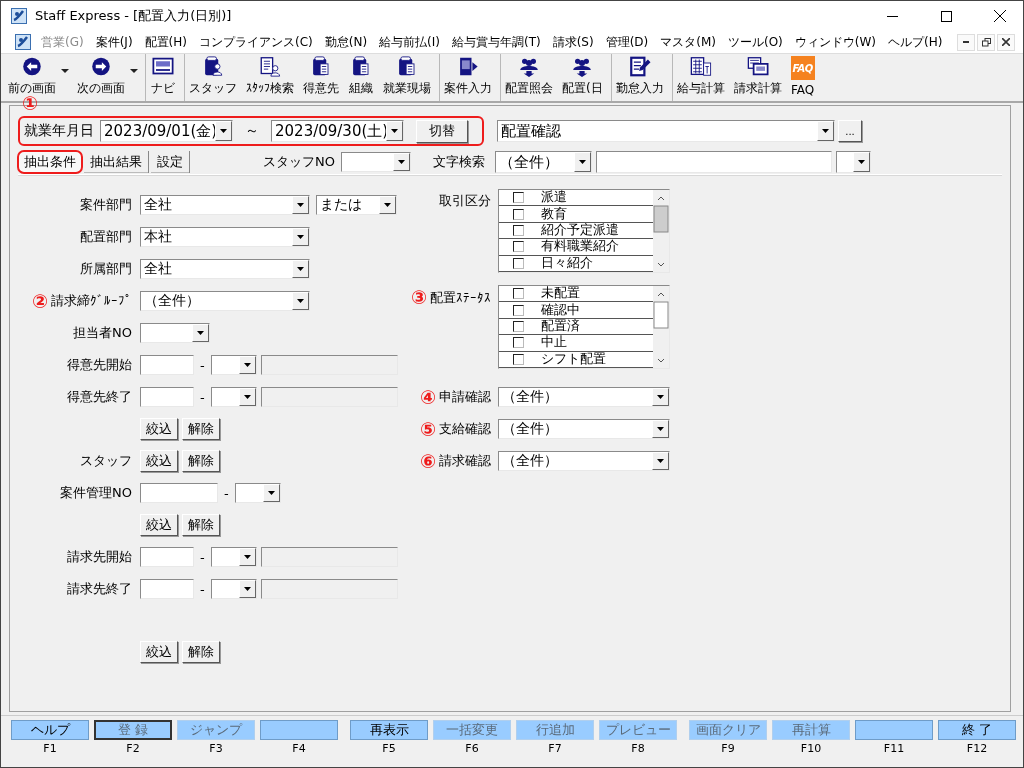  I want to click on checkbox-list: 派遣 教育 紹介予定派遣 有料職業紹介 日々紹介, so click(584, 231).